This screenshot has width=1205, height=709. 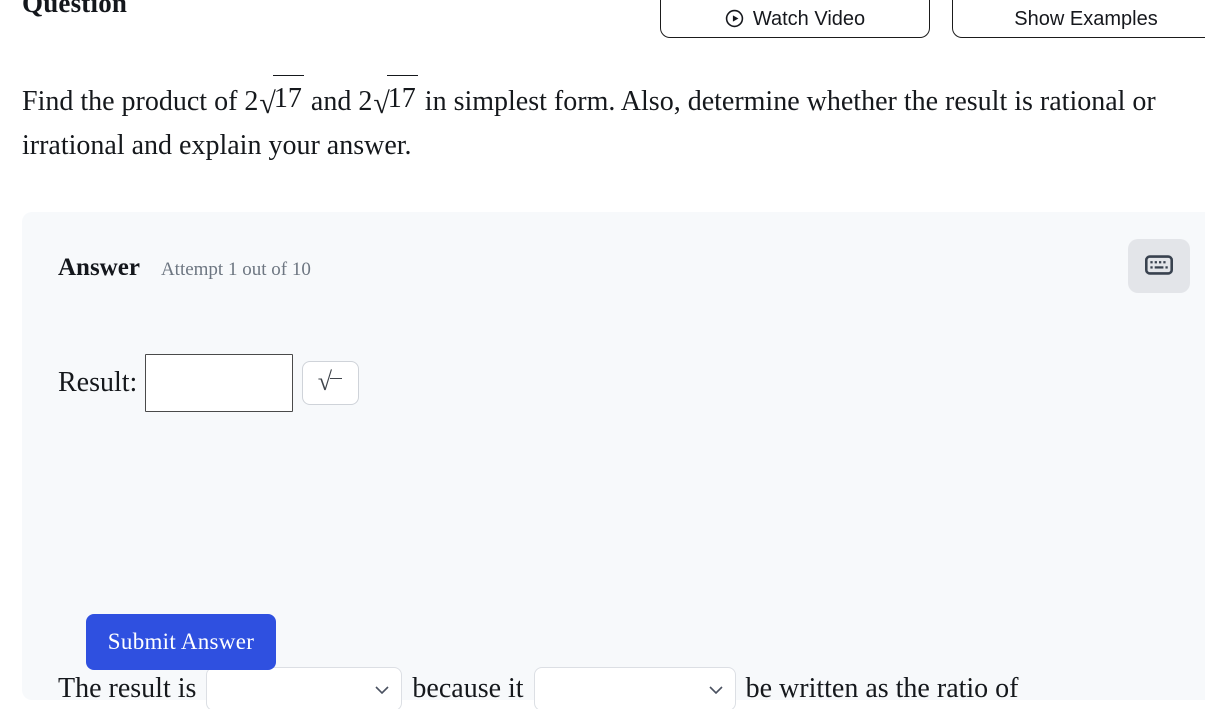 I want to click on question-part-2: and, so click(x=331, y=101).